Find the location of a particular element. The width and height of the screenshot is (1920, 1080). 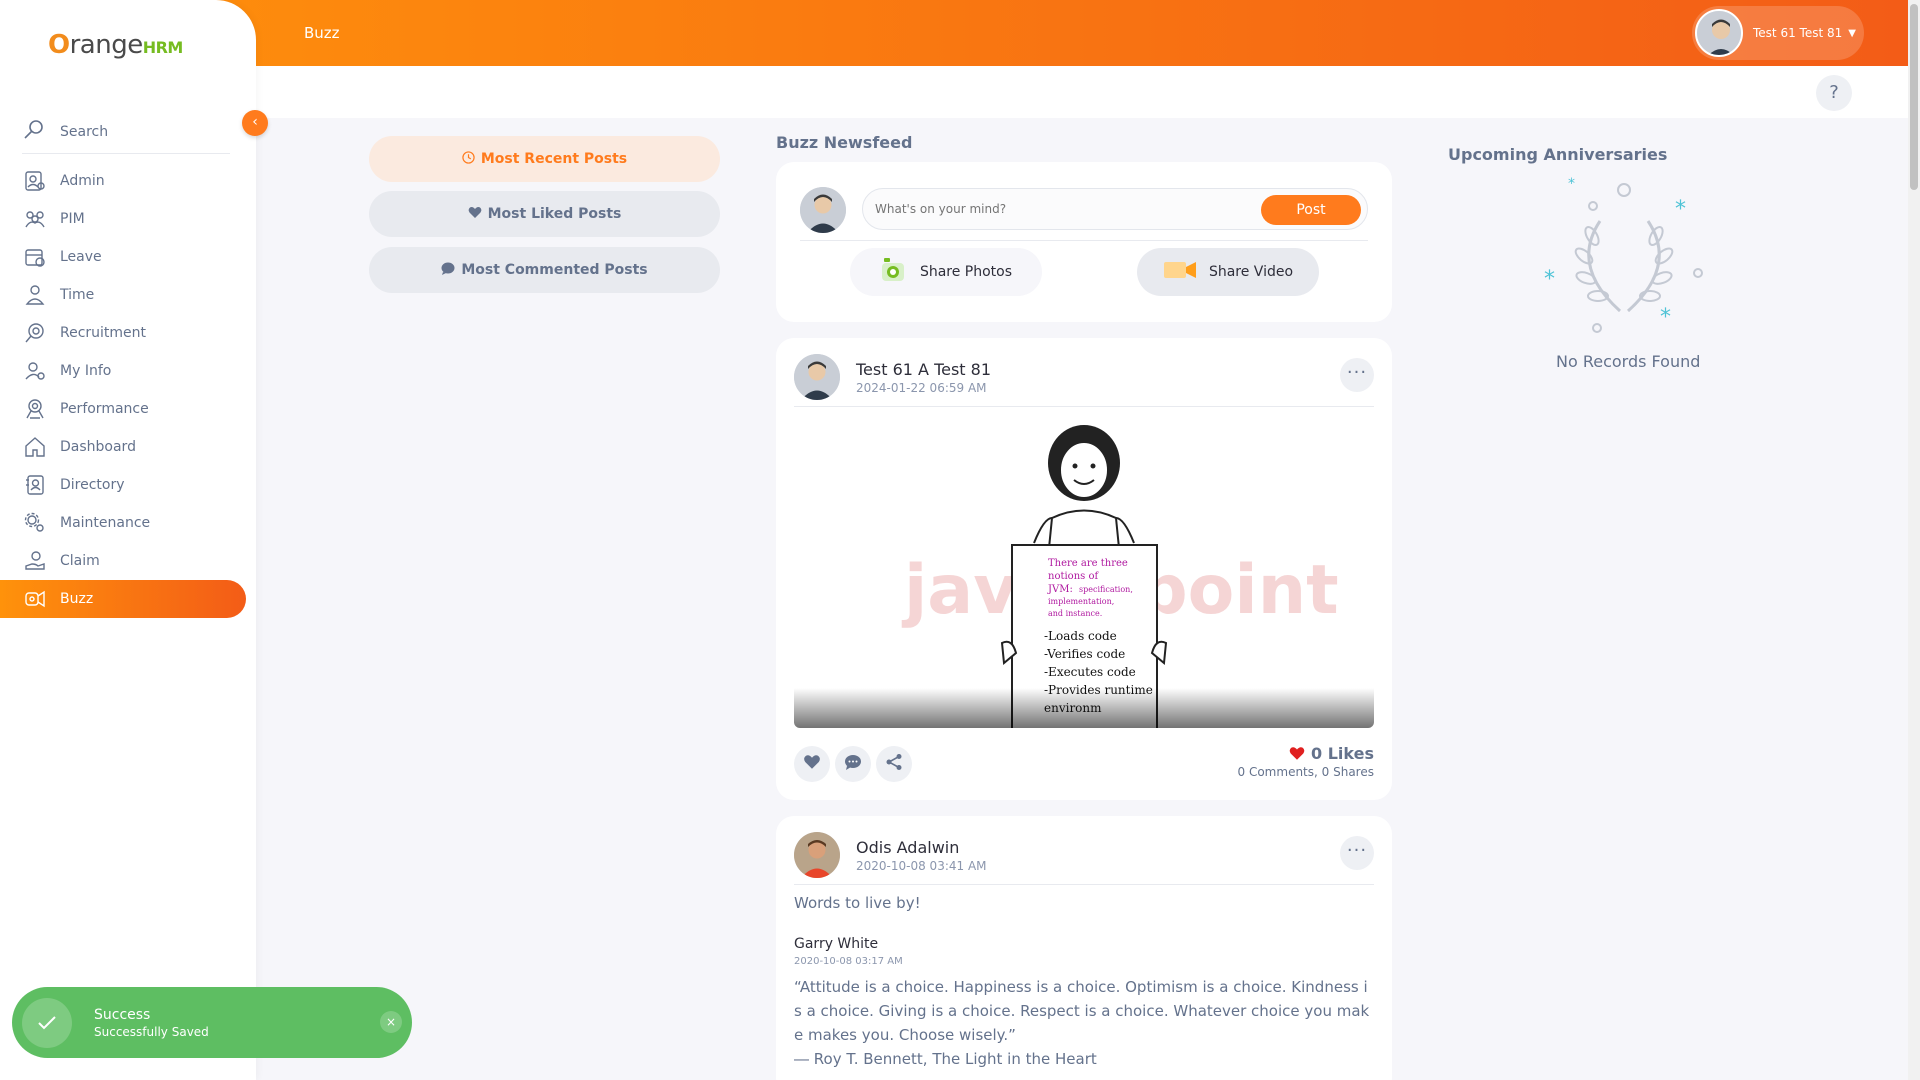

sidebar-item-time: Time is located at coordinates (123, 295).